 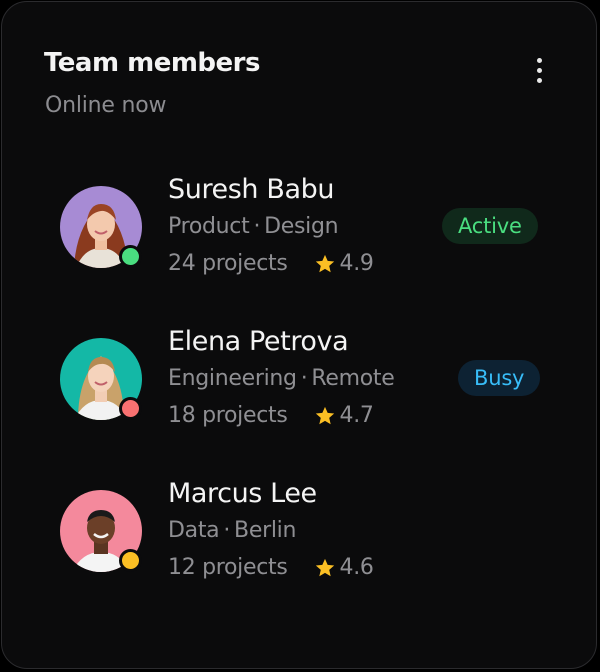 I want to click on member-rating: 4.7, so click(x=344, y=415).